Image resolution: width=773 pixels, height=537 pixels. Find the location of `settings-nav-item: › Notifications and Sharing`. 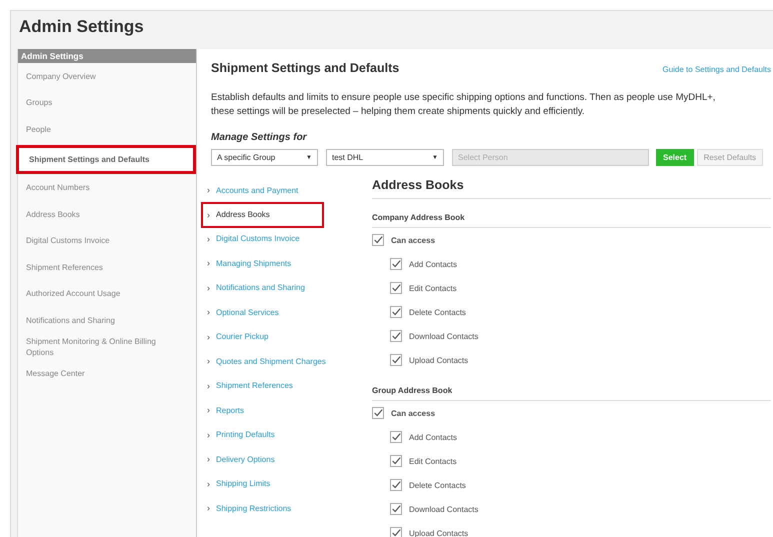

settings-nav-item: › Notifications and Sharing is located at coordinates (278, 288).